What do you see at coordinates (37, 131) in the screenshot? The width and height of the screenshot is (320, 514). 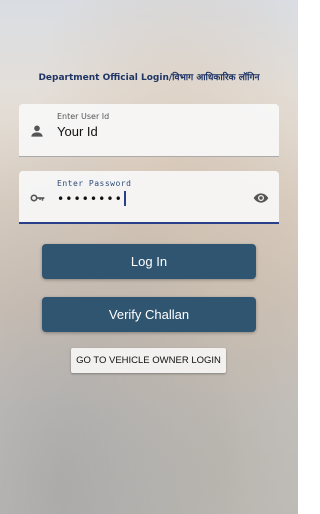 I see `person-icon` at bounding box center [37, 131].